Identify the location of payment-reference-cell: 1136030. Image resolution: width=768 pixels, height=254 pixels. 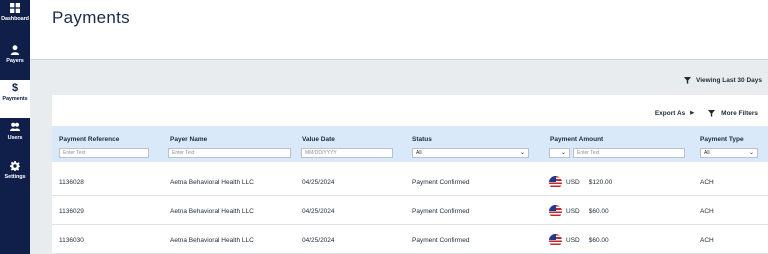
(71, 240).